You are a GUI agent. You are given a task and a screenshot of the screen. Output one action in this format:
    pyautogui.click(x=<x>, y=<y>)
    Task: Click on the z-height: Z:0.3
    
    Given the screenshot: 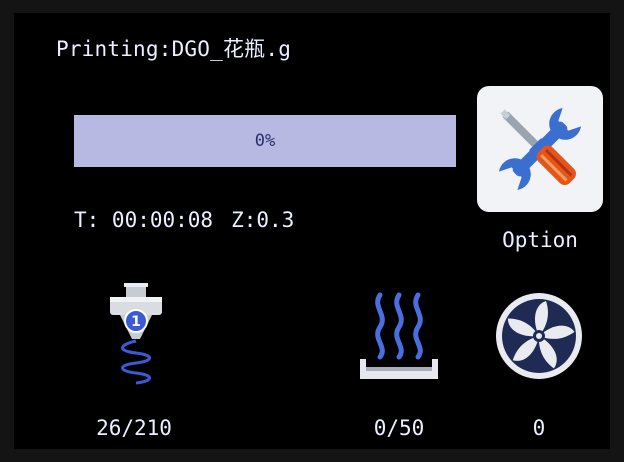 What is the action you would take?
    pyautogui.click(x=263, y=220)
    